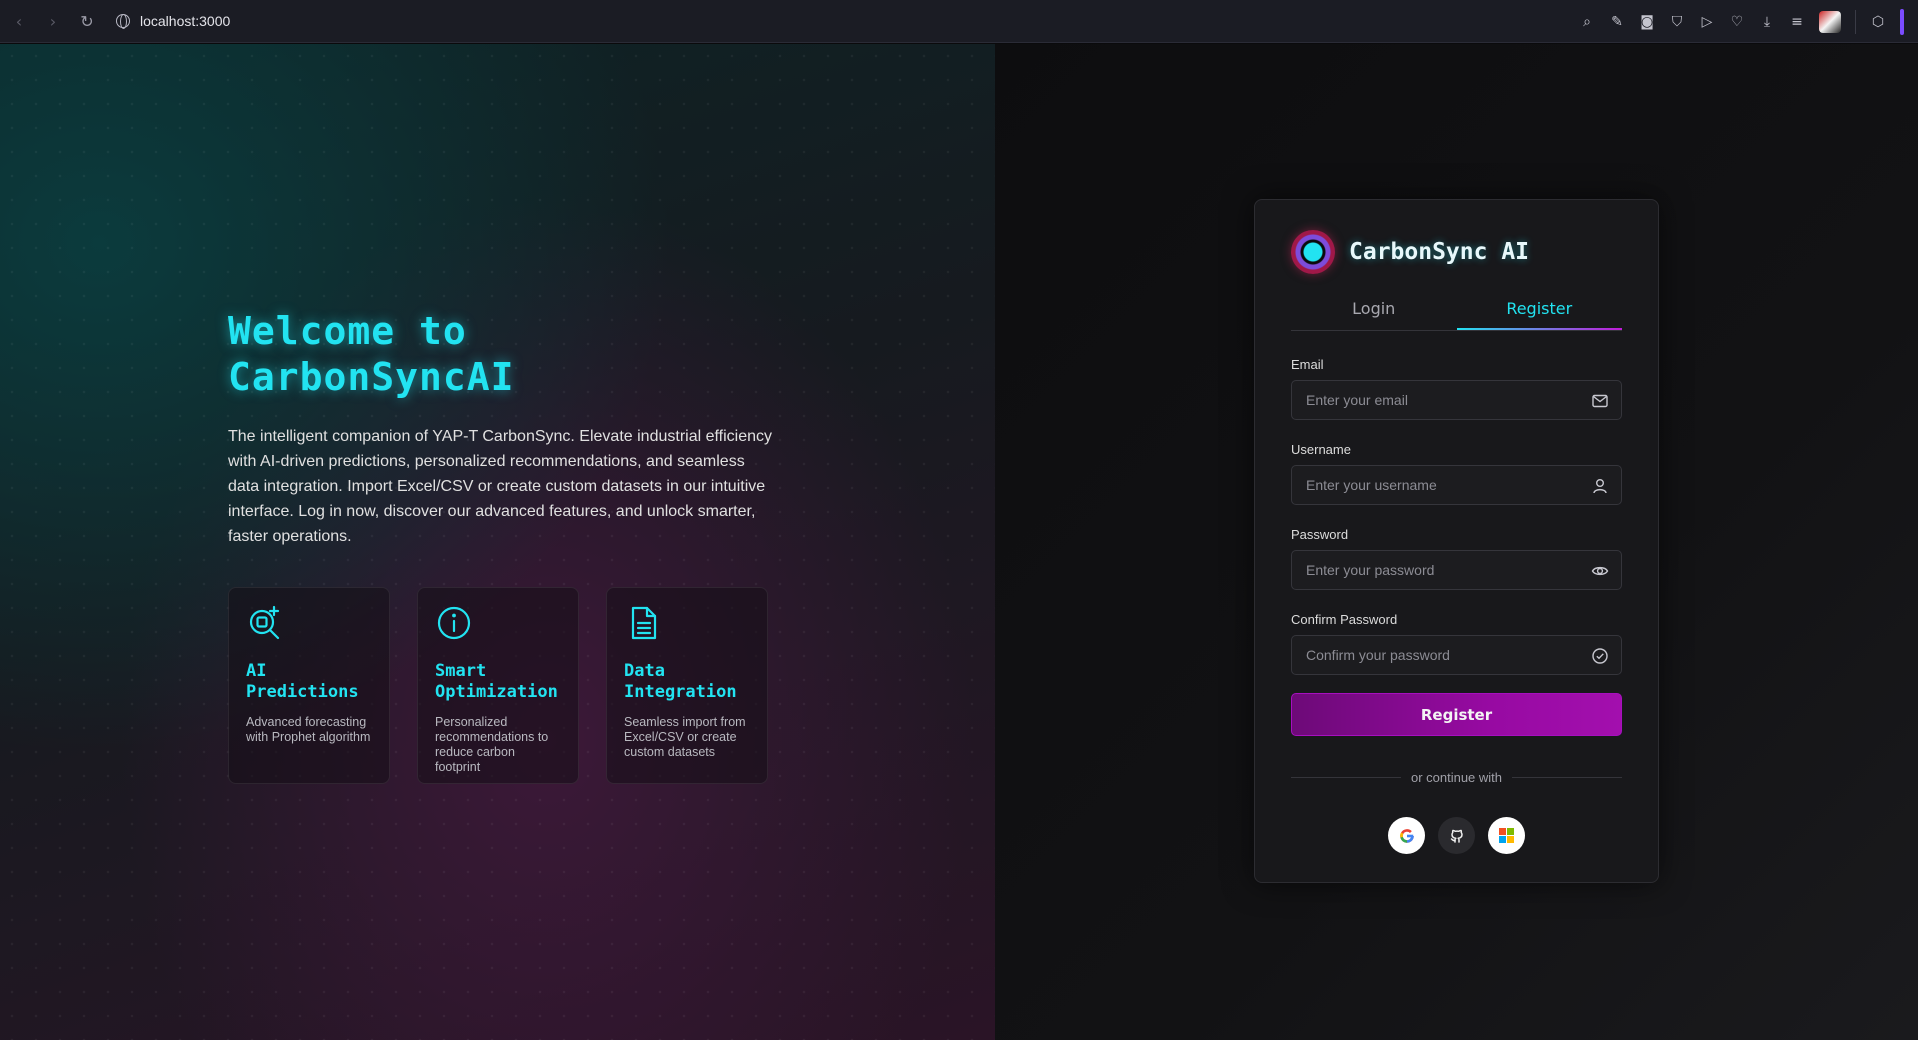  What do you see at coordinates (1456, 714) in the screenshot?
I see `register-button: Register` at bounding box center [1456, 714].